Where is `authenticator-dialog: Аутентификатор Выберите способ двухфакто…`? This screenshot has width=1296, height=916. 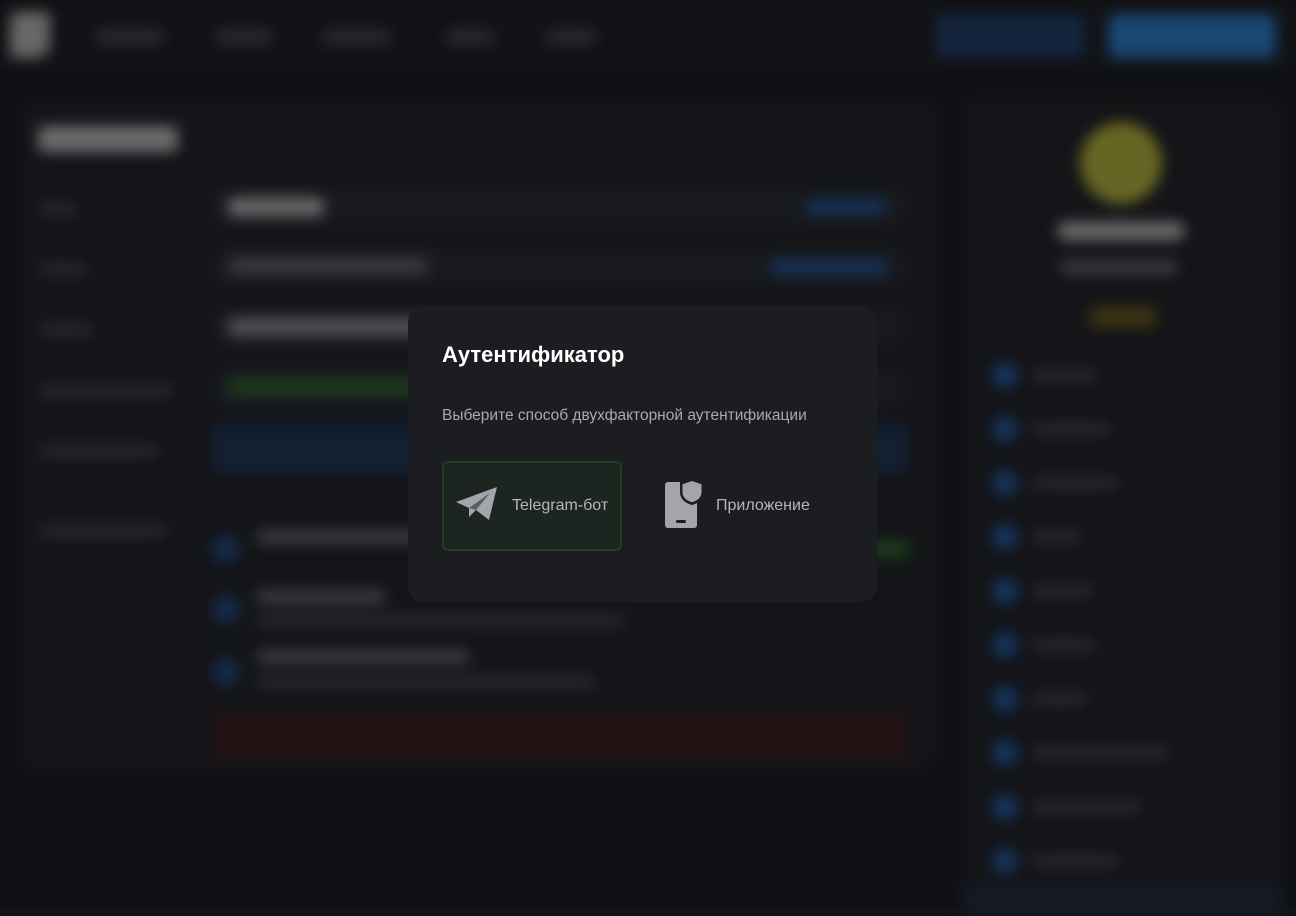 authenticator-dialog: Аутентификатор Выберите способ двухфакто… is located at coordinates (642, 454).